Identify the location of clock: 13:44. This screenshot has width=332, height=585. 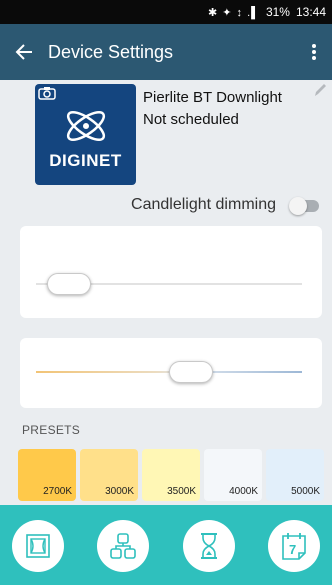
(310, 12).